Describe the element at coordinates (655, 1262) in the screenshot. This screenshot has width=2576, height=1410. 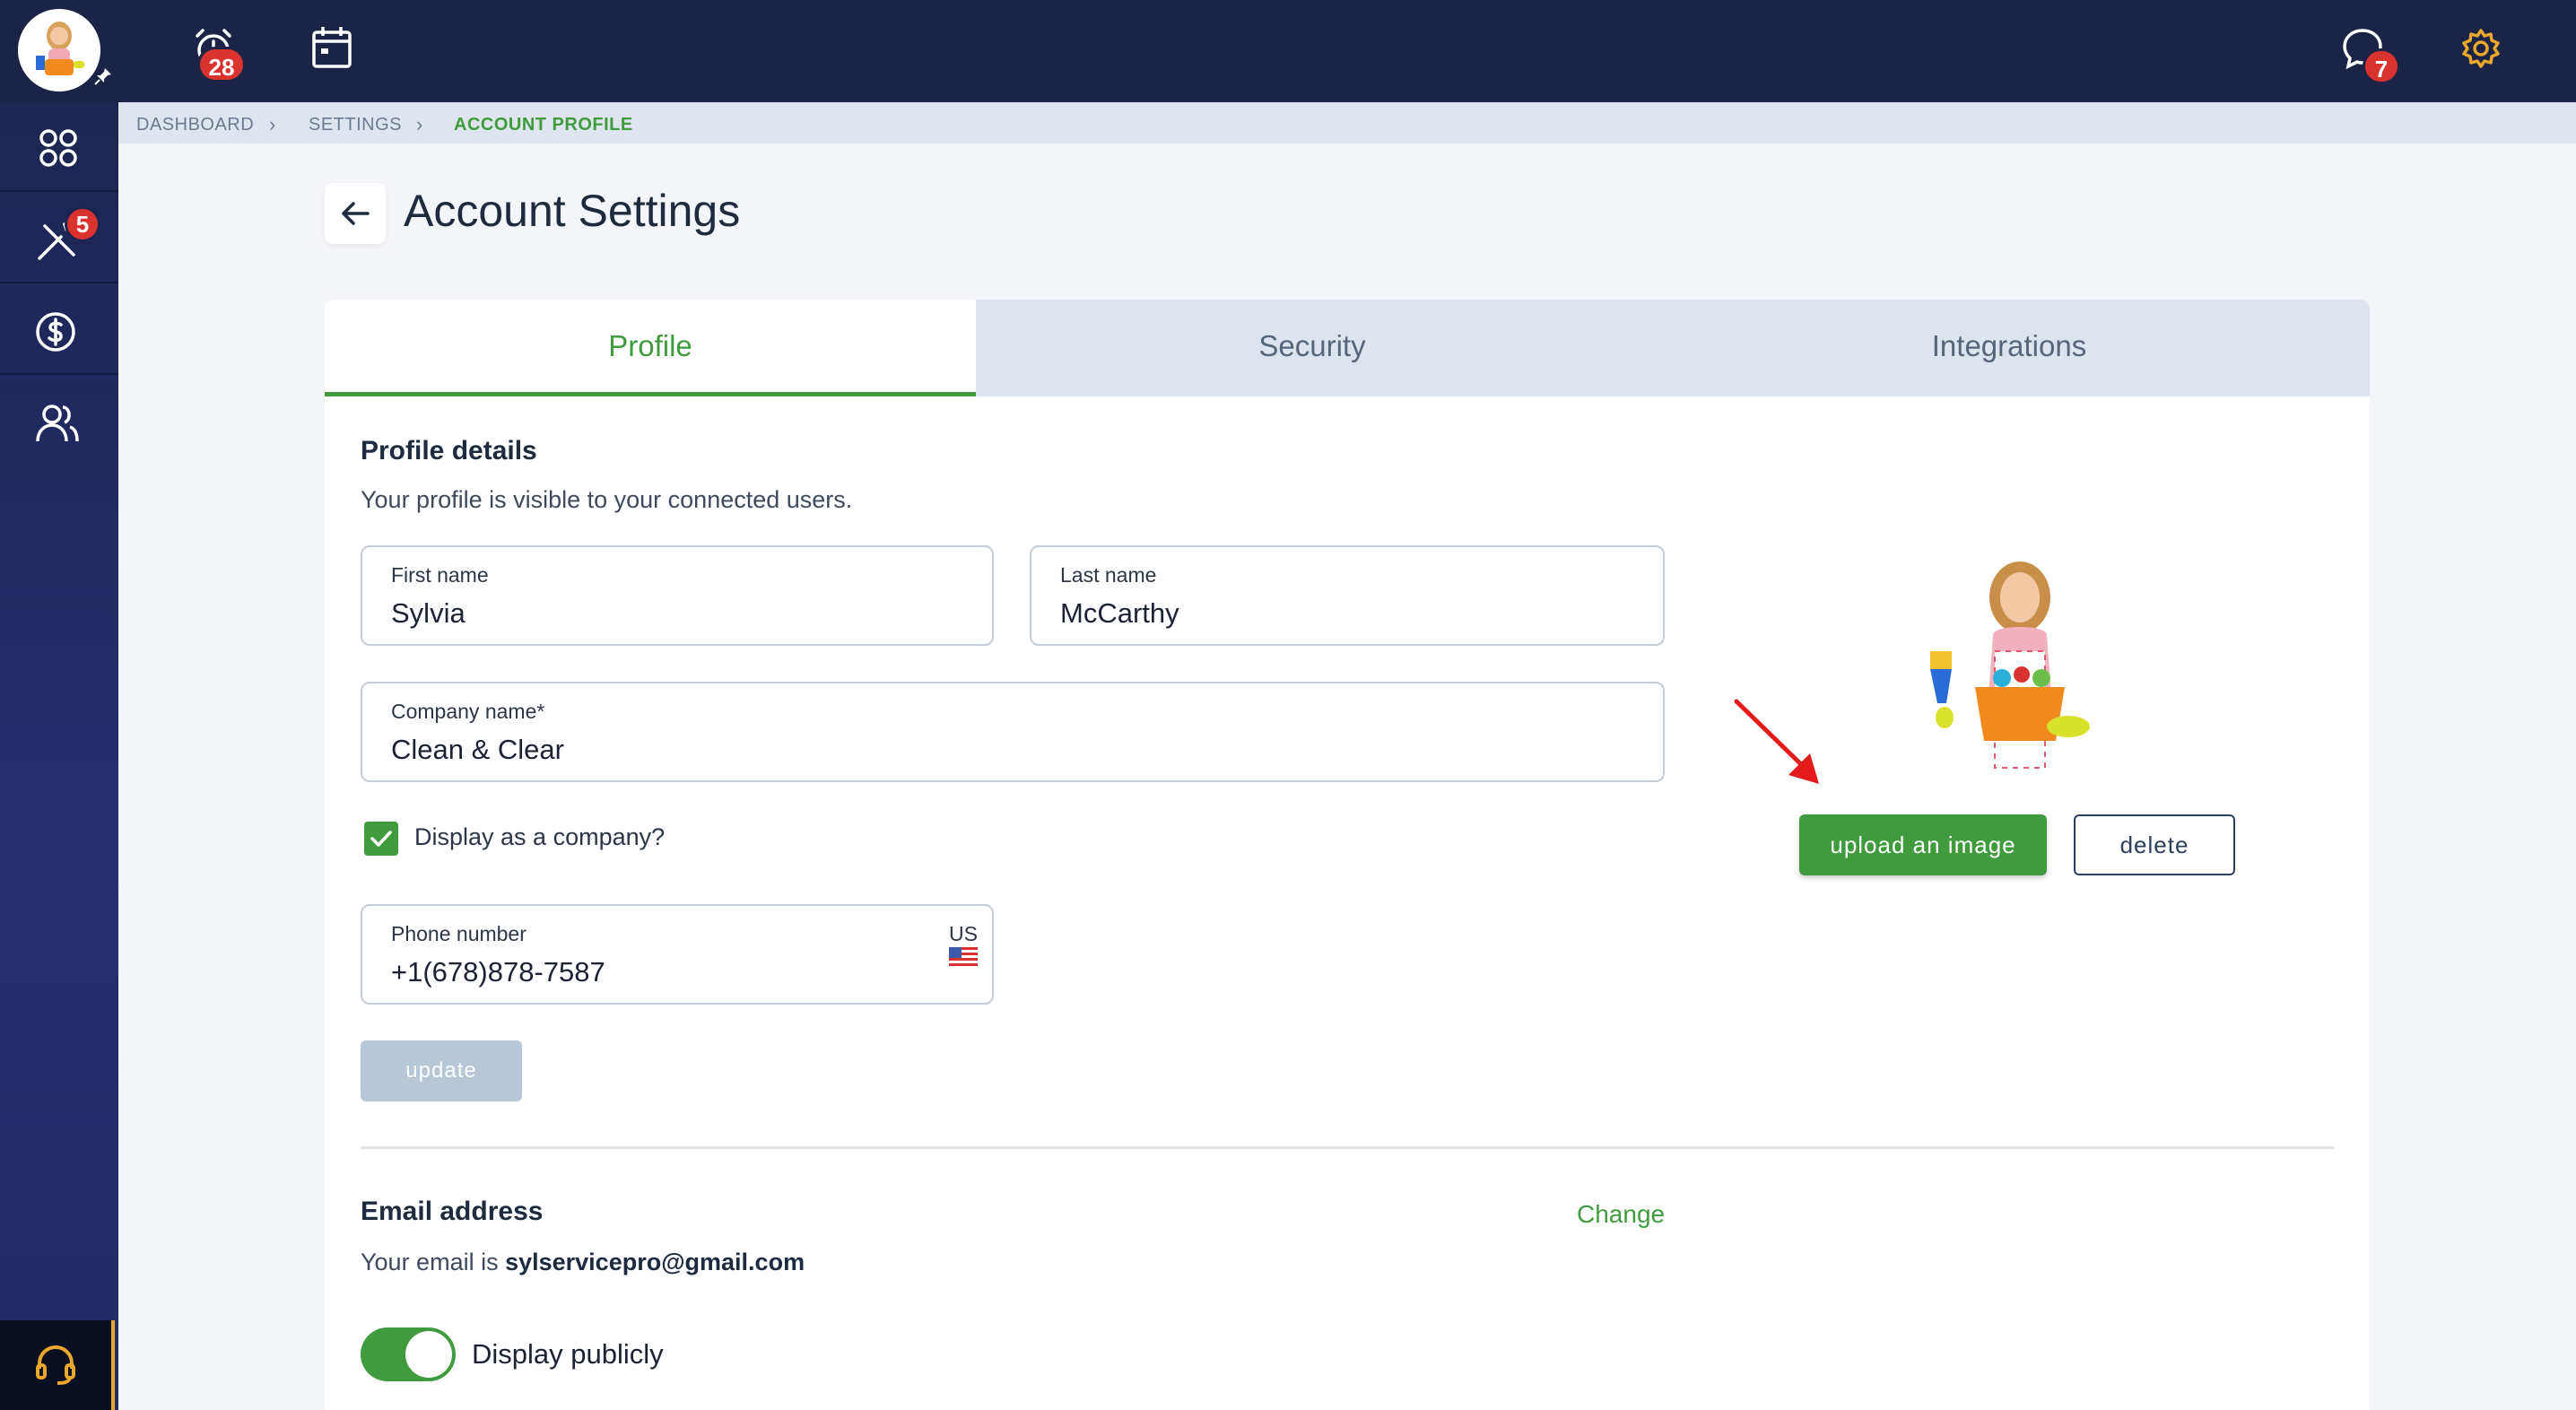
I see `email-address: sylservicepro@gmail.com` at that location.